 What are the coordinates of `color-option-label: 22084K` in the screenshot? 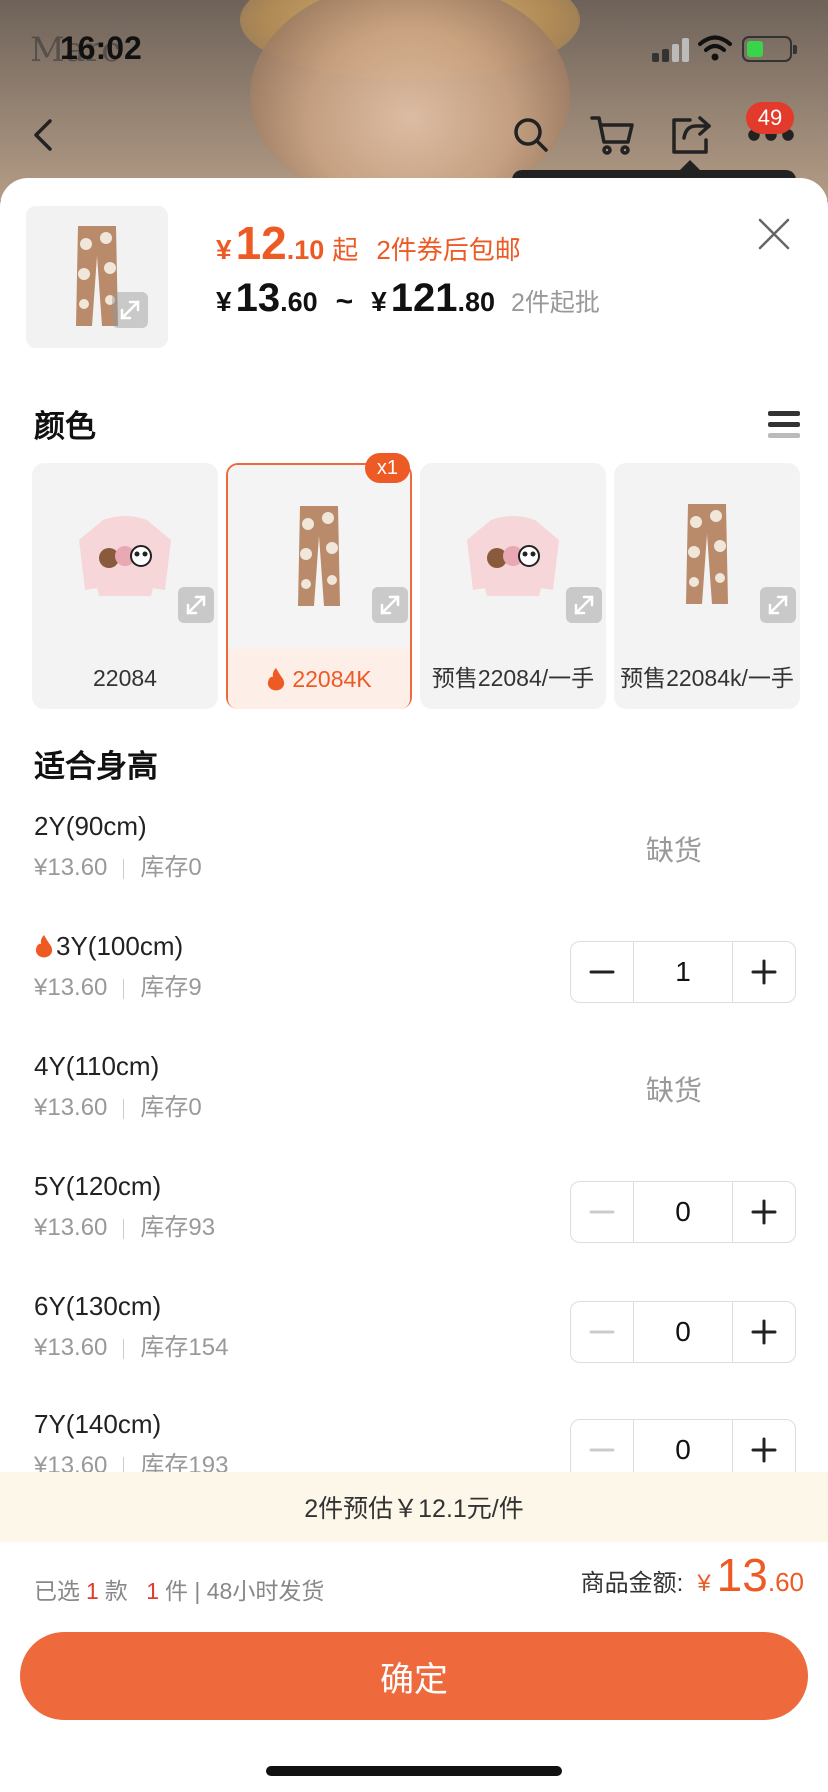 It's located at (332, 678).